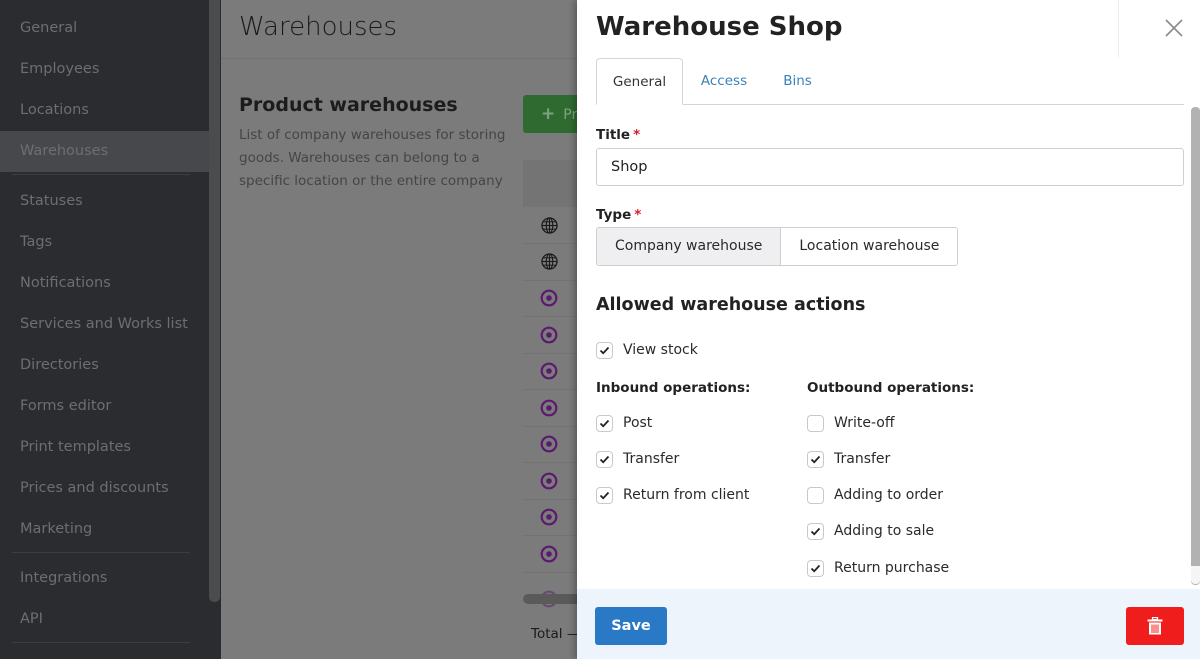  What do you see at coordinates (104, 529) in the screenshot?
I see `sidebar-item-marketing: Marketing` at bounding box center [104, 529].